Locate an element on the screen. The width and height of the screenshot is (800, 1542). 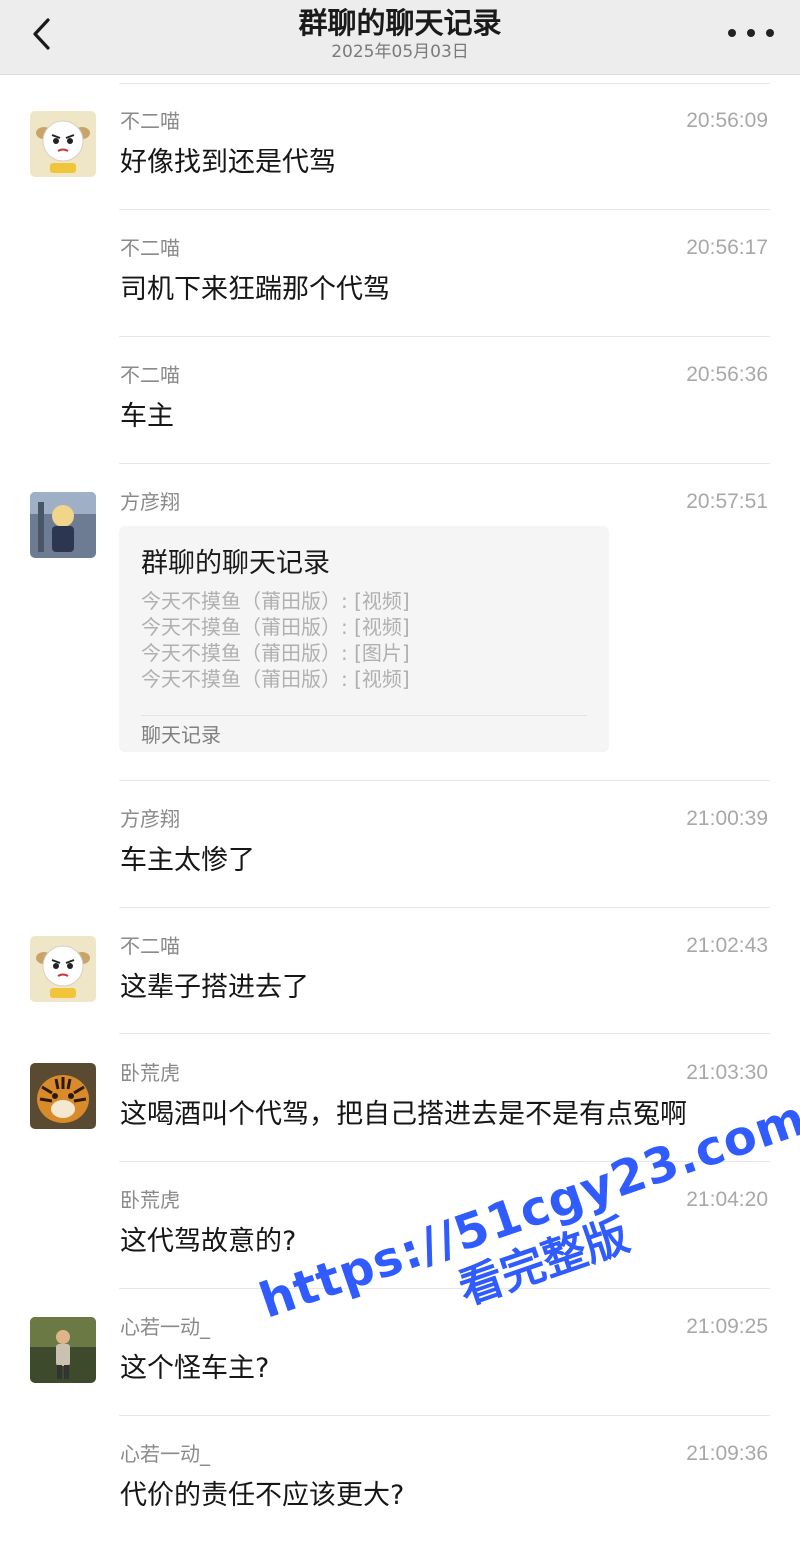
title-block: 群聊的聊天记录 2025年05月03日 is located at coordinates (400, 33).